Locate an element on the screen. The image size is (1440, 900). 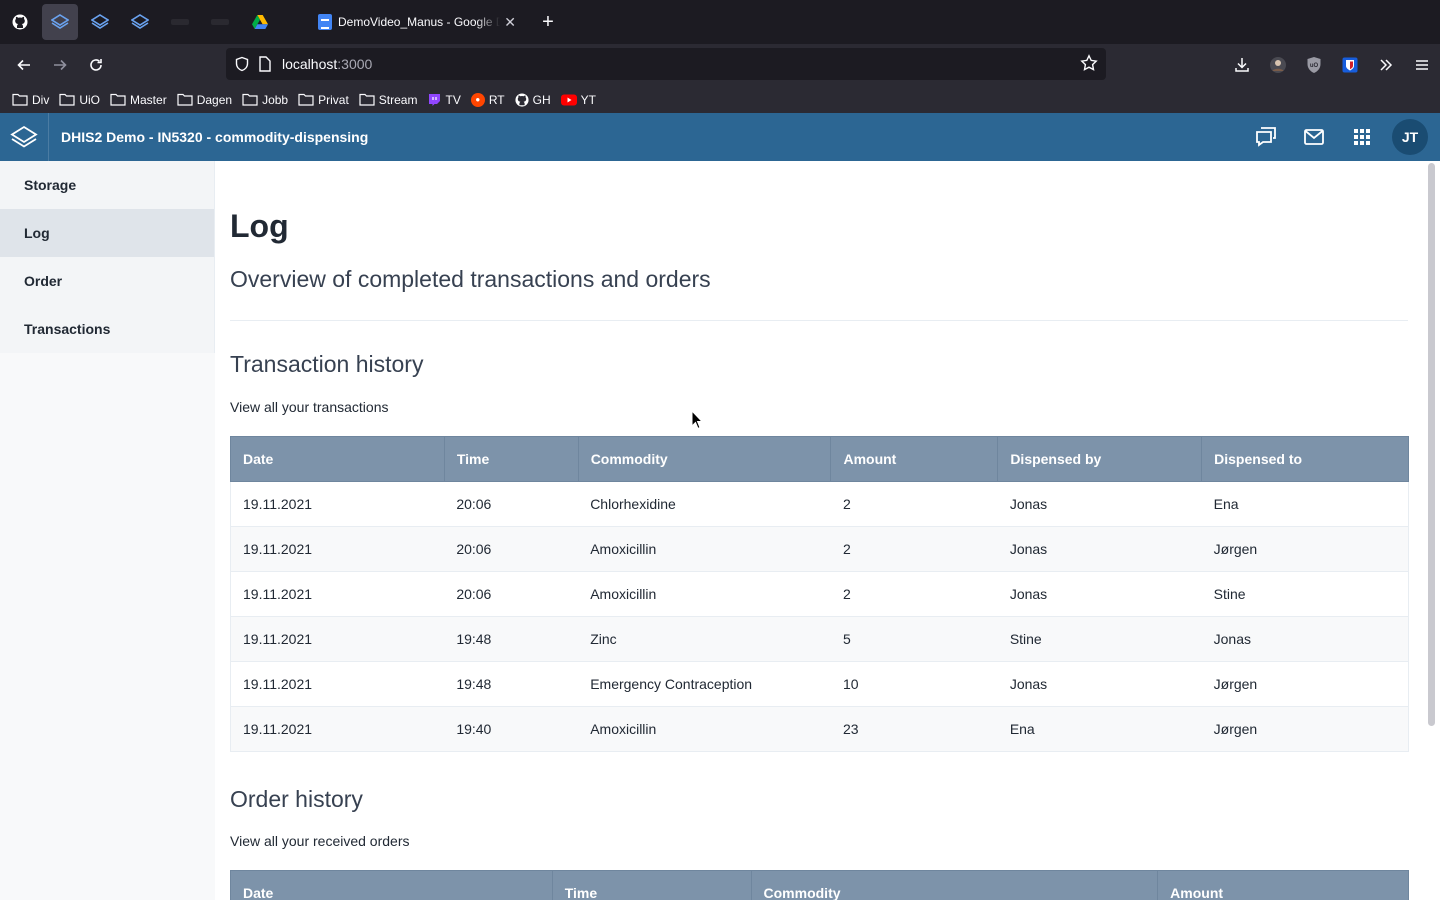
pinned-tab-github is located at coordinates (20, 22).